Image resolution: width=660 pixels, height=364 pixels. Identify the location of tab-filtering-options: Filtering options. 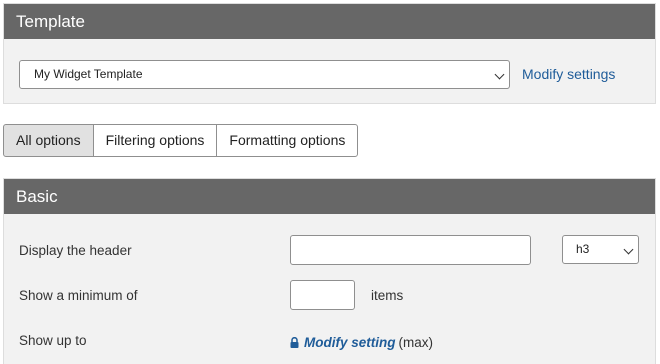
(155, 140).